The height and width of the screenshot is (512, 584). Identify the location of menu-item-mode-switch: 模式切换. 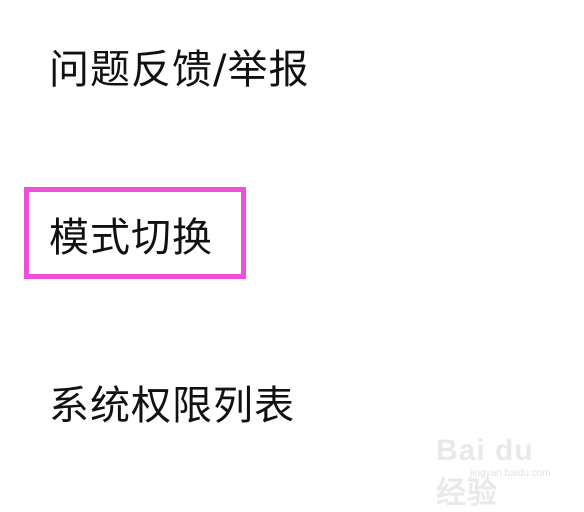
(131, 238).